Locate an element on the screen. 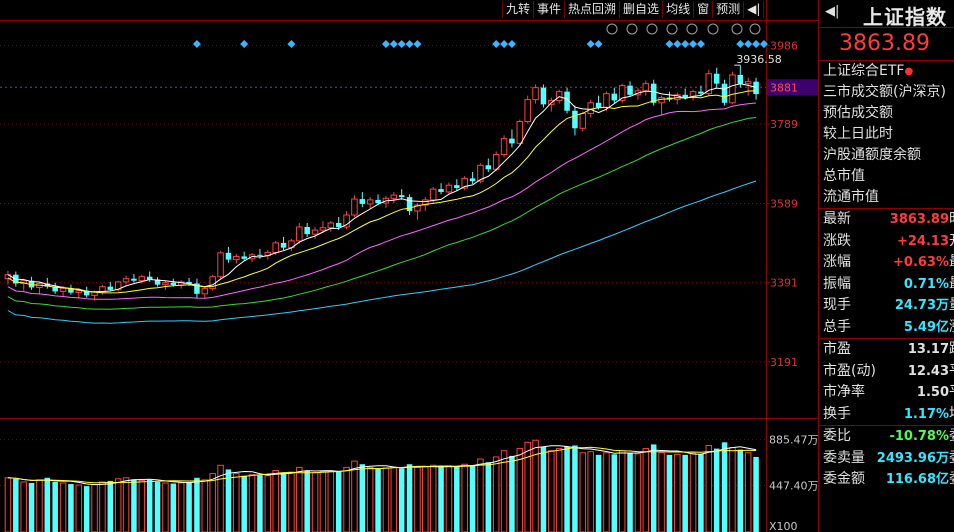  collapse-arrow-icon: ◀| is located at coordinates (832, 11).